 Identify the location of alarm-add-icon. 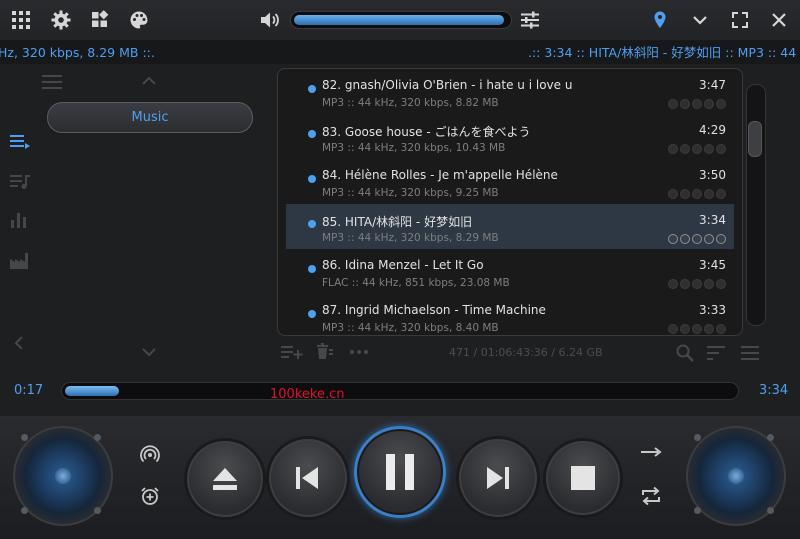
(150, 496).